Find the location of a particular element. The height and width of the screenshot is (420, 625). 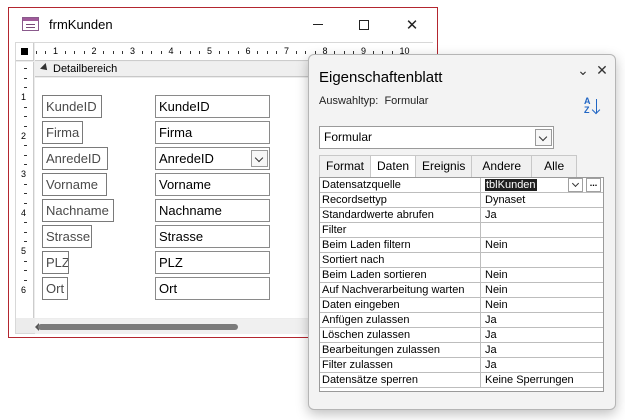

combobox-value: AnredeID is located at coordinates (186, 158).